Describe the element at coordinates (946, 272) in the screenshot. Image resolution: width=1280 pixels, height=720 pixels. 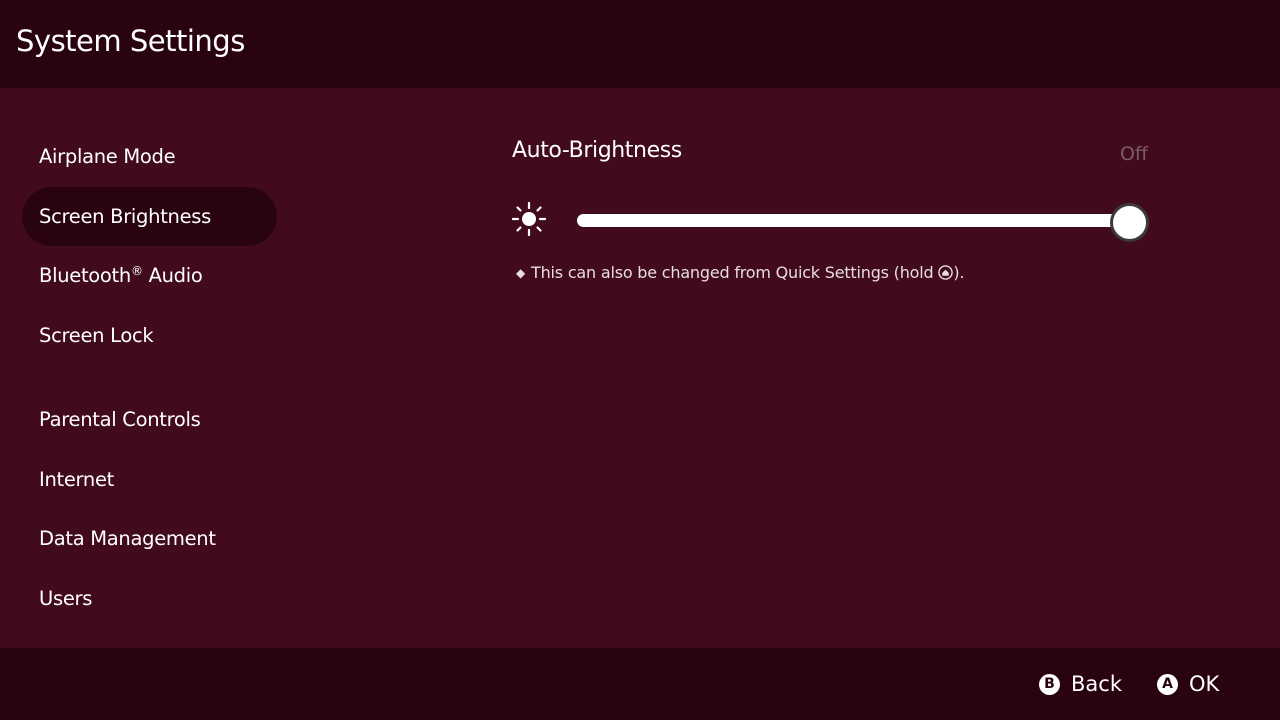
I see `home-button-icon` at that location.